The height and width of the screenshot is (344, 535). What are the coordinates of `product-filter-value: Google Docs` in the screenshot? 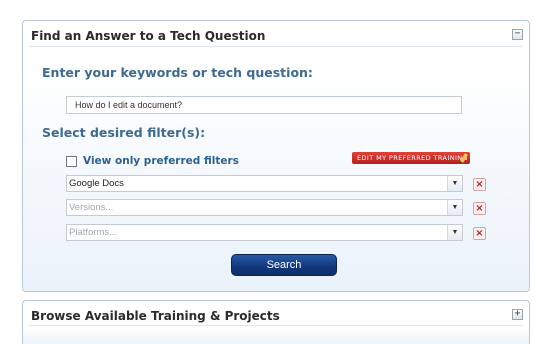 It's located at (96, 183).